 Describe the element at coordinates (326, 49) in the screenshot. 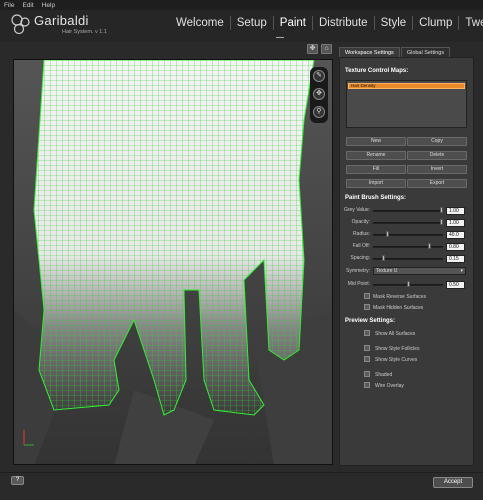

I see `home-icon: ⌂` at that location.